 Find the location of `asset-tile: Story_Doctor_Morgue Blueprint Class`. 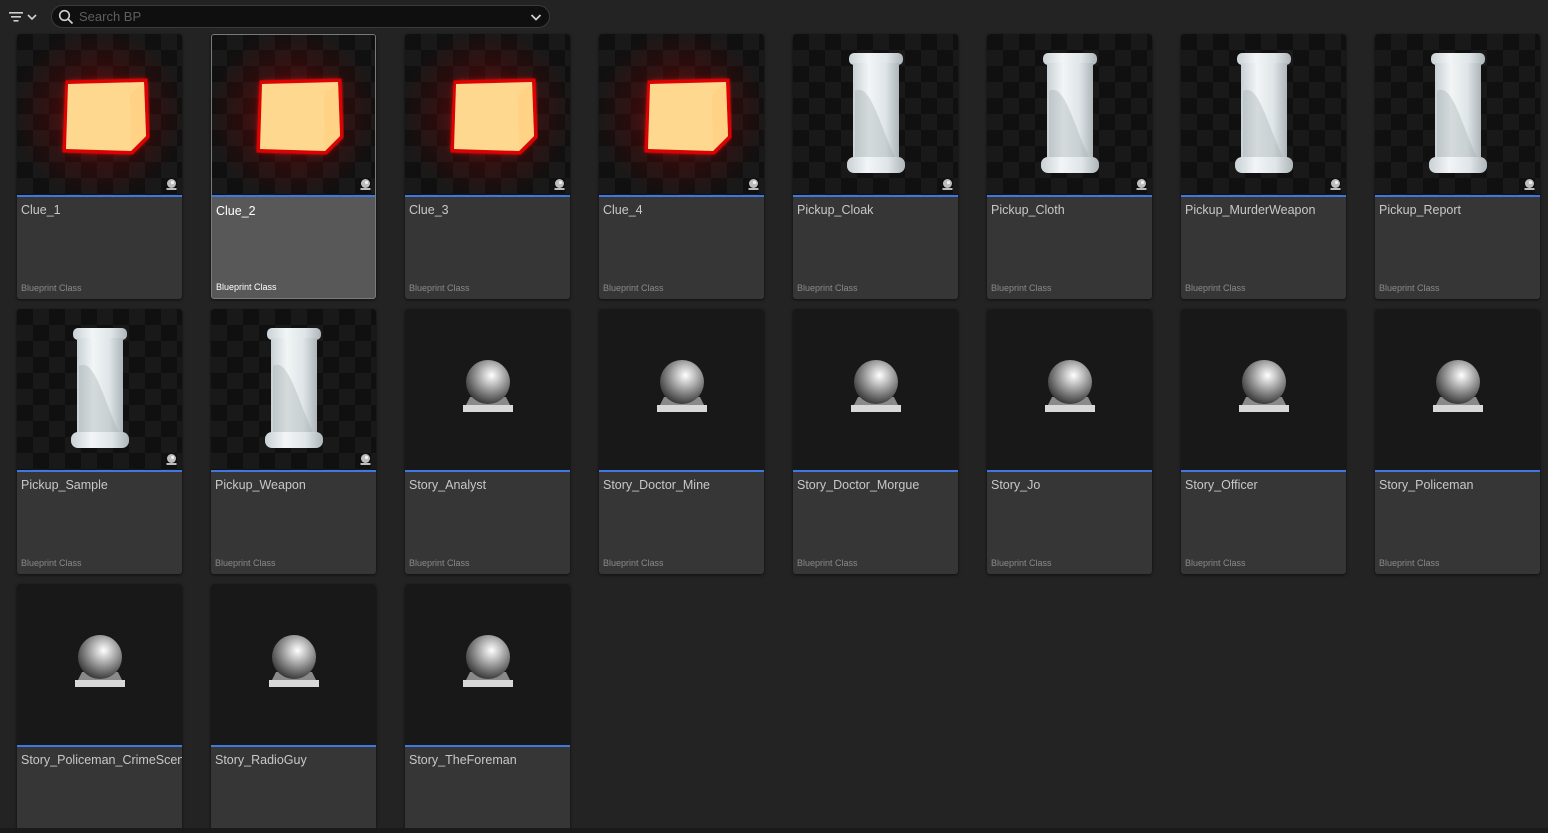

asset-tile: Story_Doctor_Morgue Blueprint Class is located at coordinates (875, 441).